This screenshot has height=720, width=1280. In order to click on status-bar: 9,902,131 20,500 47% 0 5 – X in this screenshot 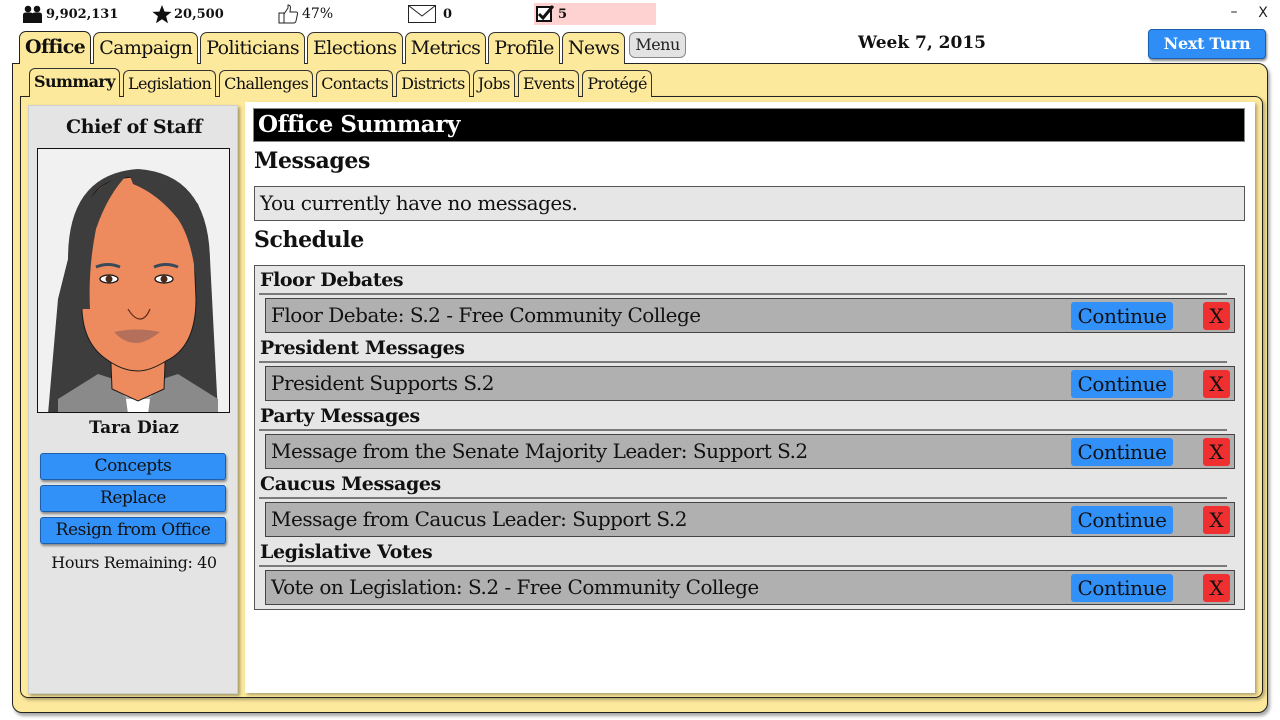, I will do `click(640, 14)`.